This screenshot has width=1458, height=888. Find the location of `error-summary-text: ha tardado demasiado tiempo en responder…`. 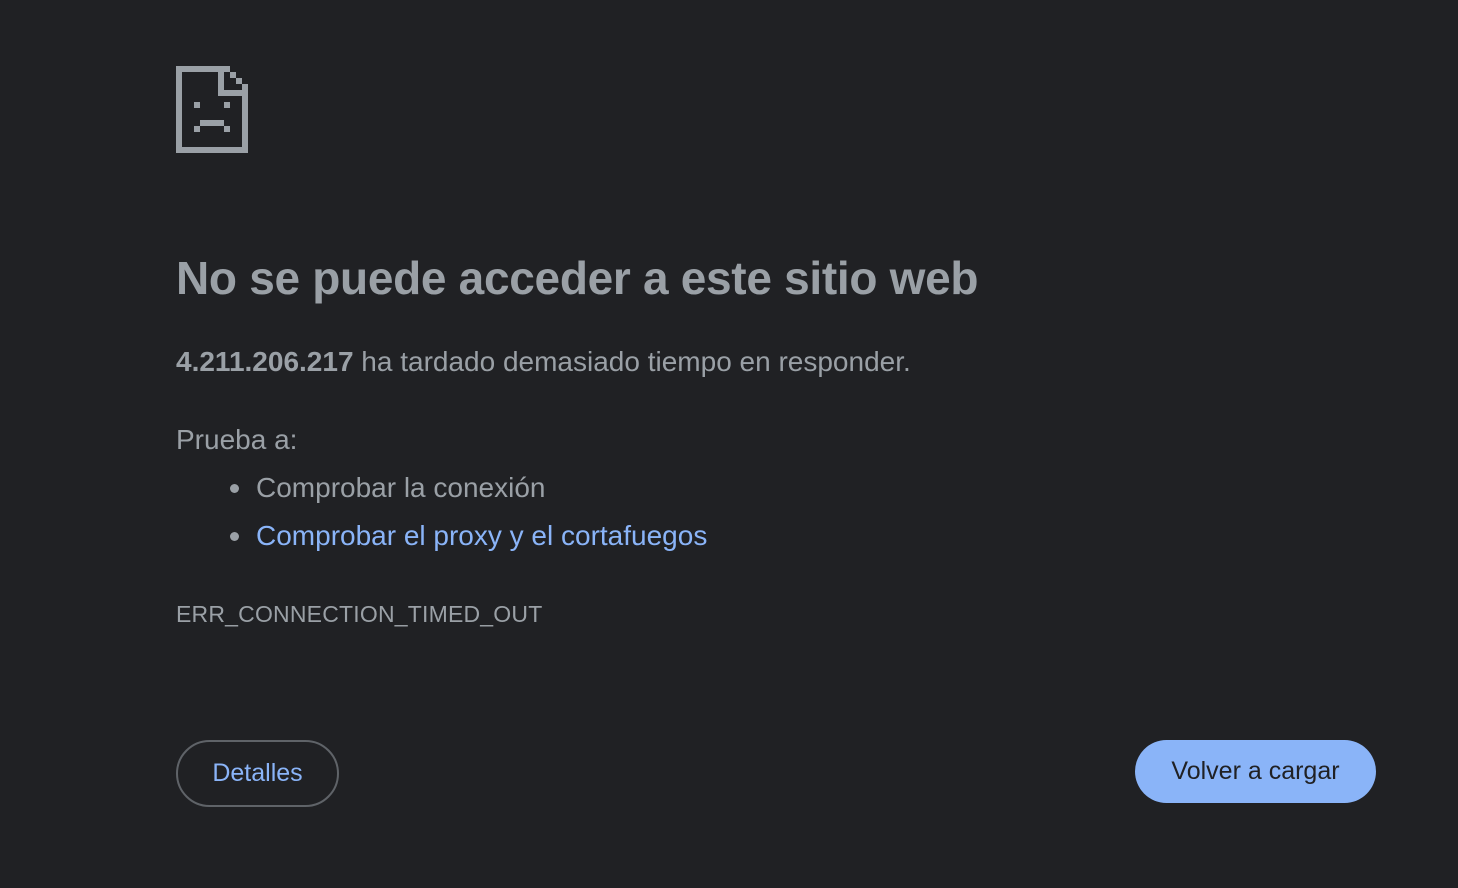

error-summary-text: ha tardado demasiado tiempo en responder… is located at coordinates (632, 361).